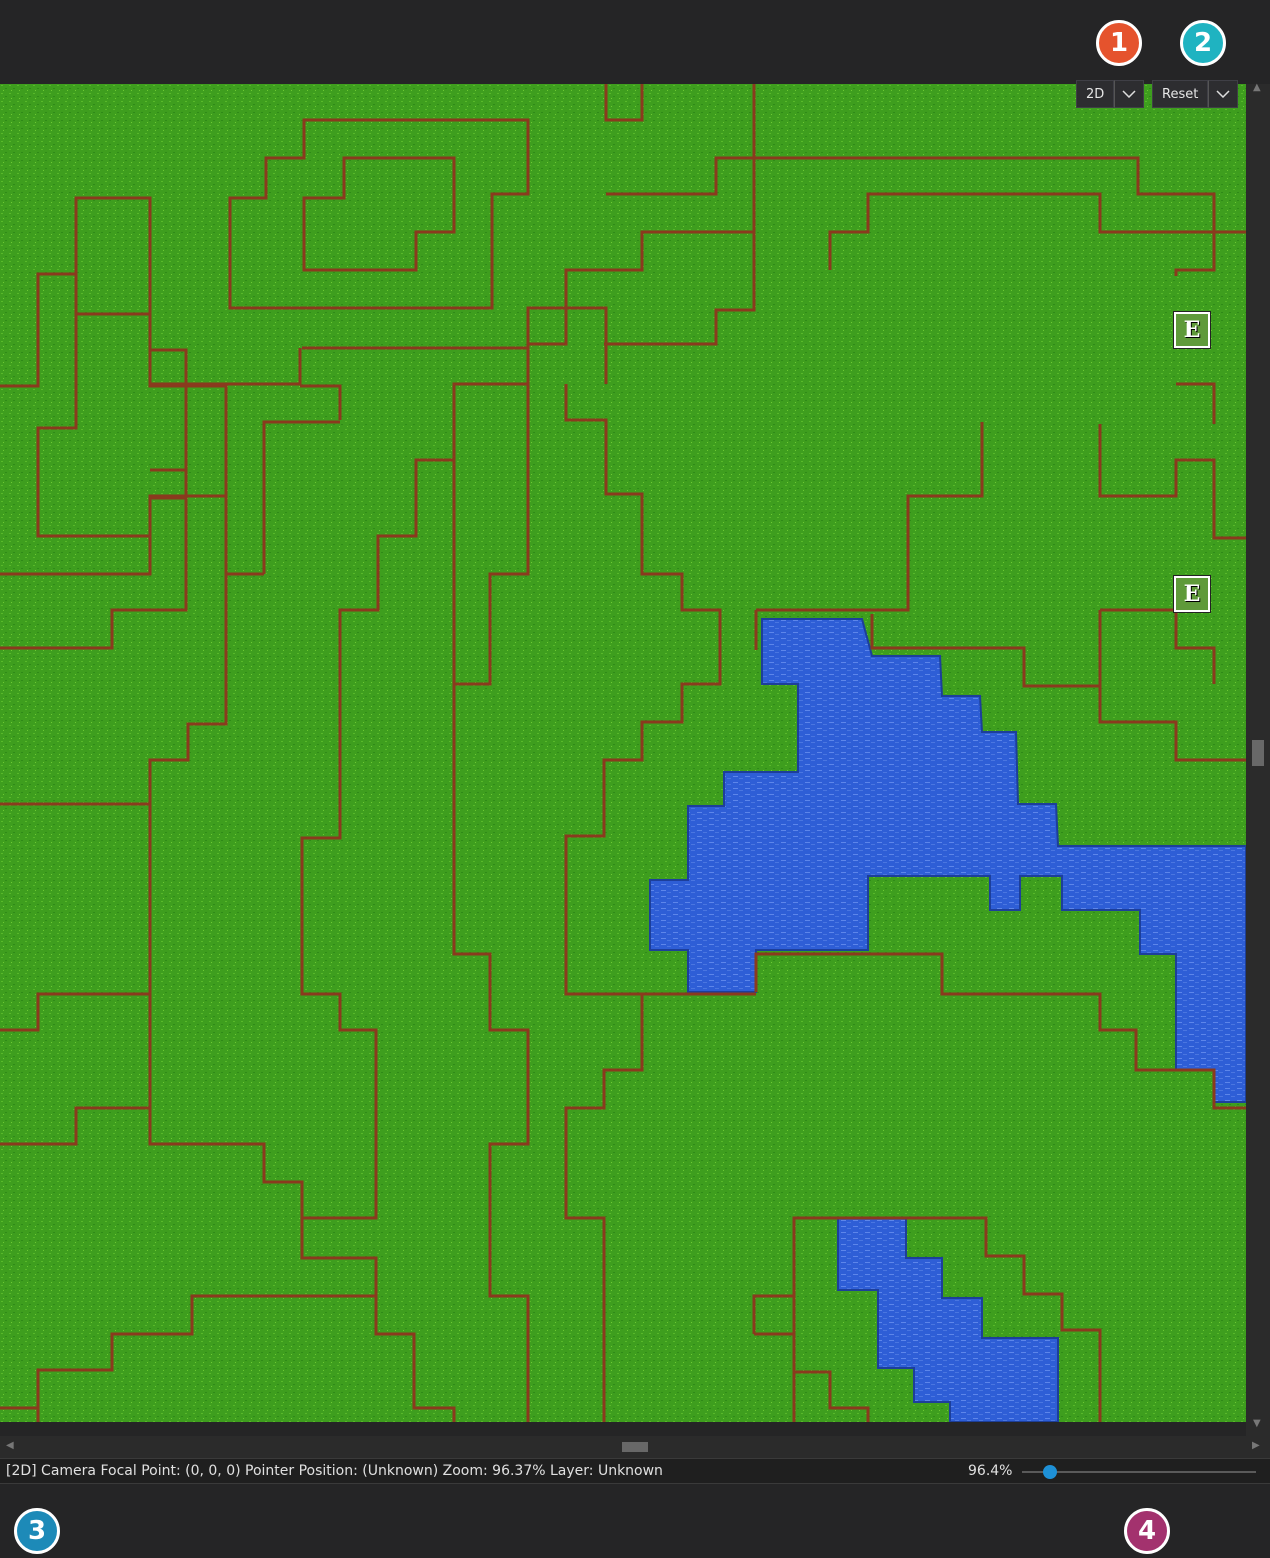  I want to click on annotation-badge-3: 3, so click(37, 1531).